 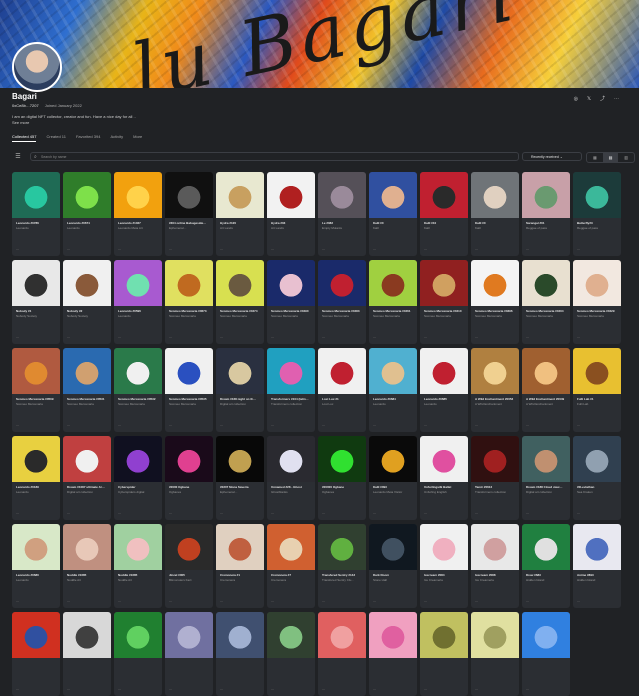 I want to click on wallet-address: 0xCe8b…7207, so click(x=25, y=105).